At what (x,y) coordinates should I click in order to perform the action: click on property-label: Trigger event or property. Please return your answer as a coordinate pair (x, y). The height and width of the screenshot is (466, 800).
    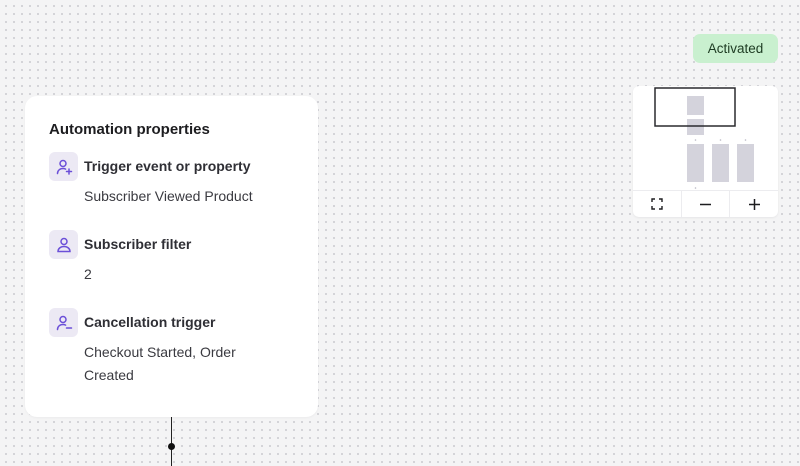
    Looking at the image, I should click on (167, 166).